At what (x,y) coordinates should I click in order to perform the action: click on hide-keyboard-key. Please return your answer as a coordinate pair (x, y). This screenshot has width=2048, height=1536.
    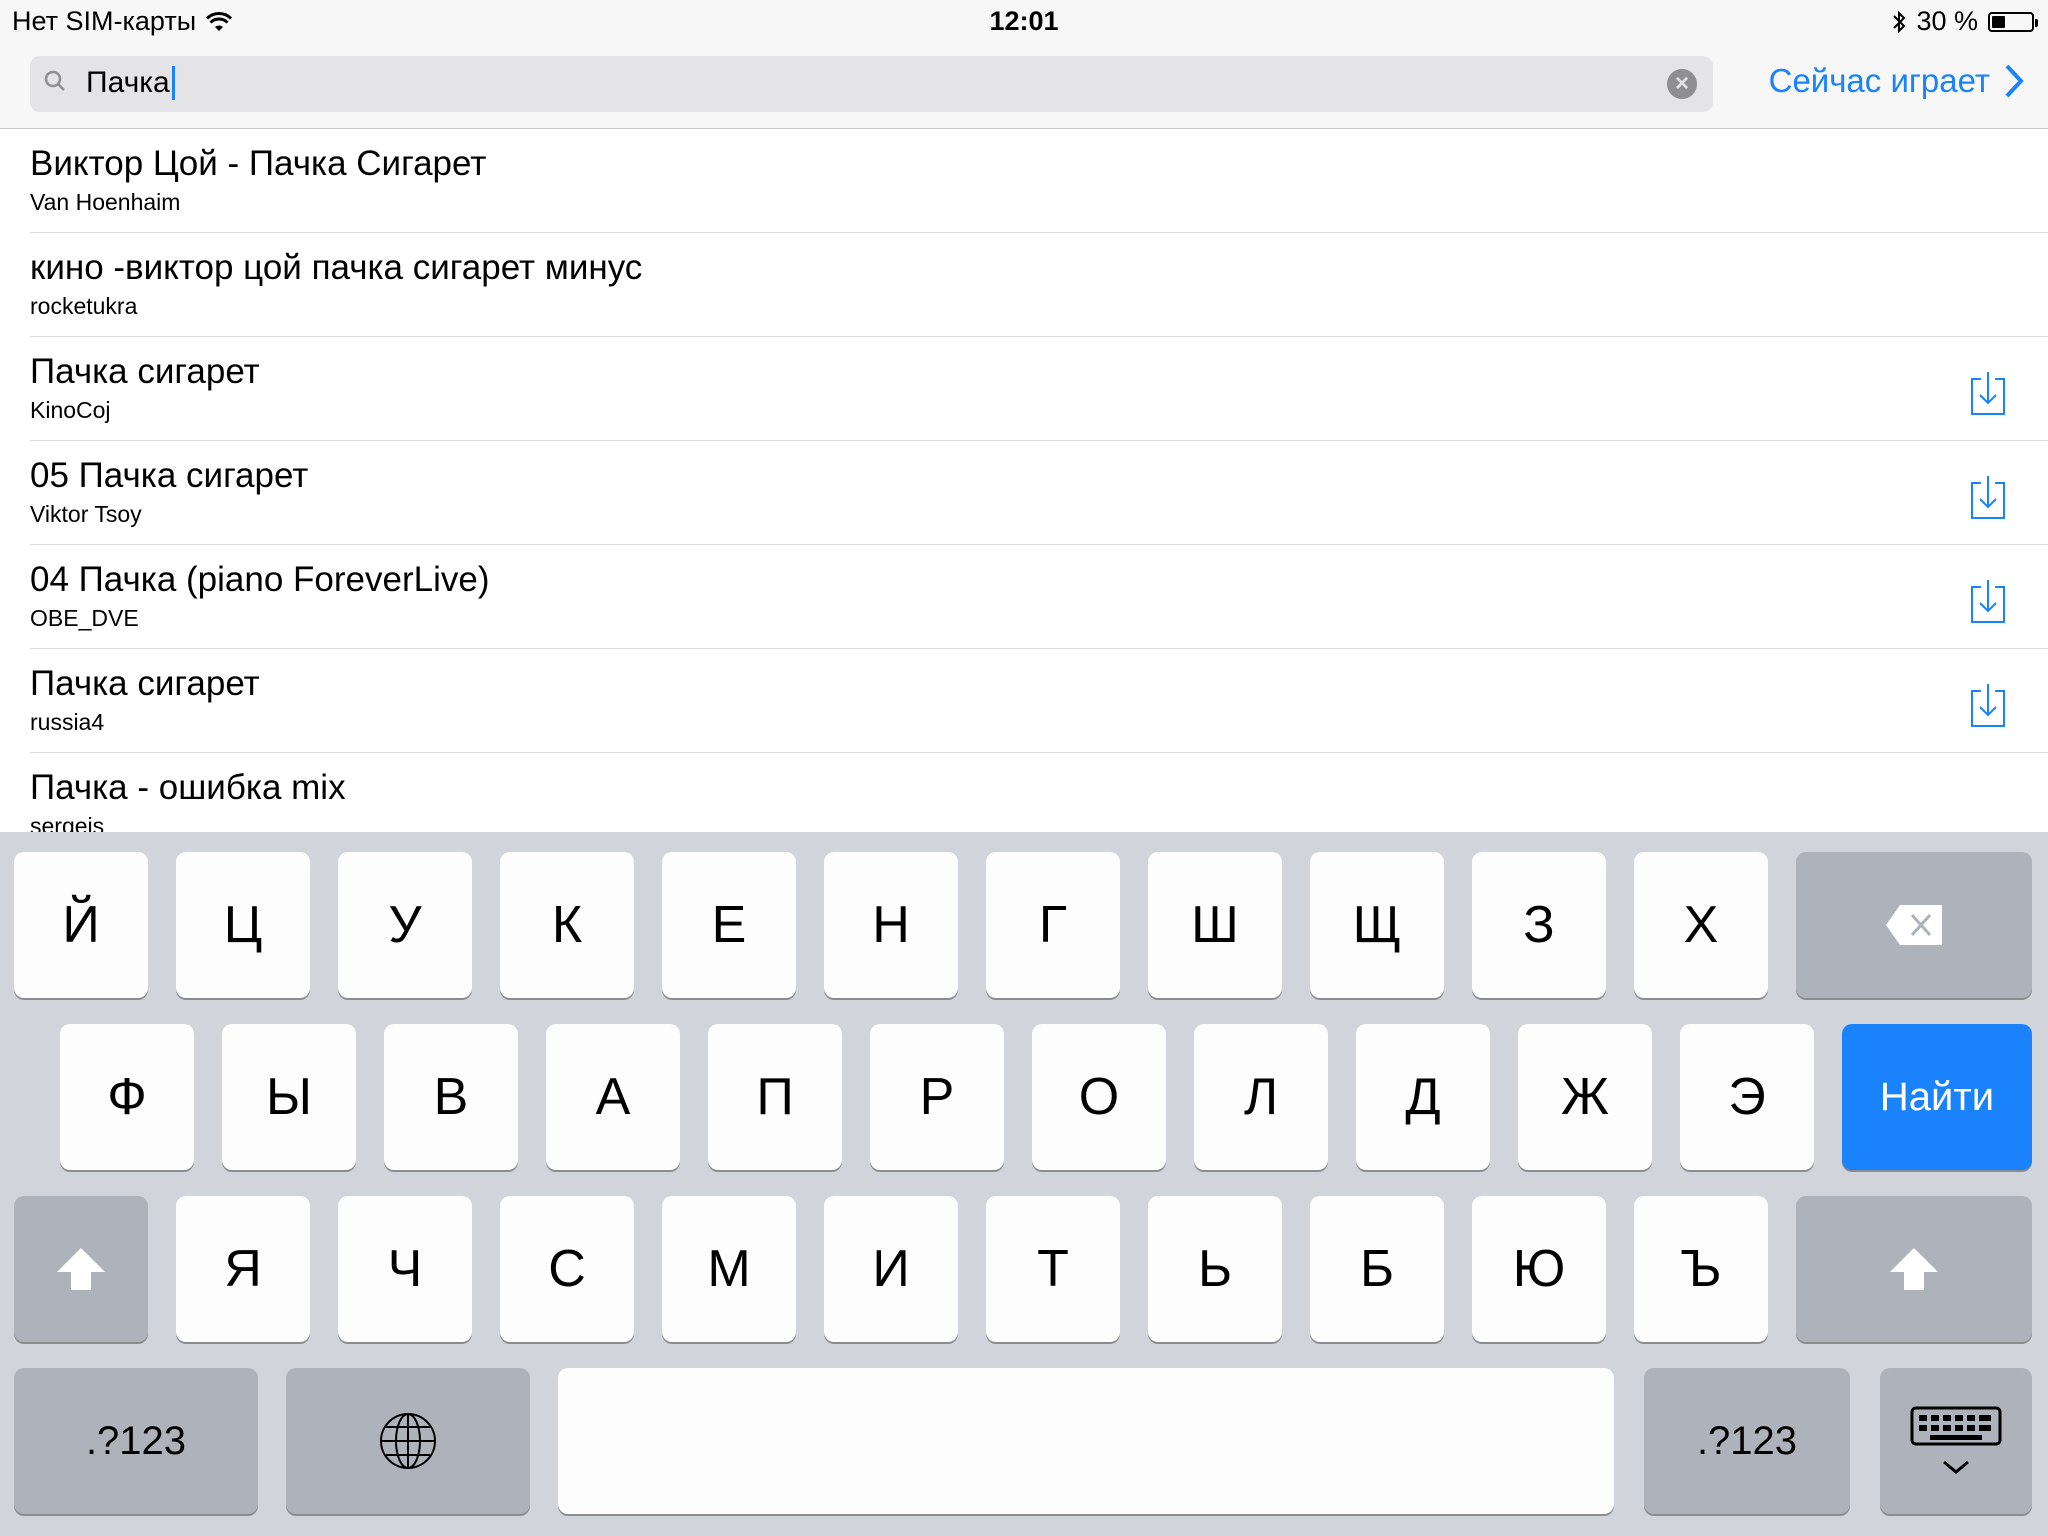
    Looking at the image, I should click on (1956, 1441).